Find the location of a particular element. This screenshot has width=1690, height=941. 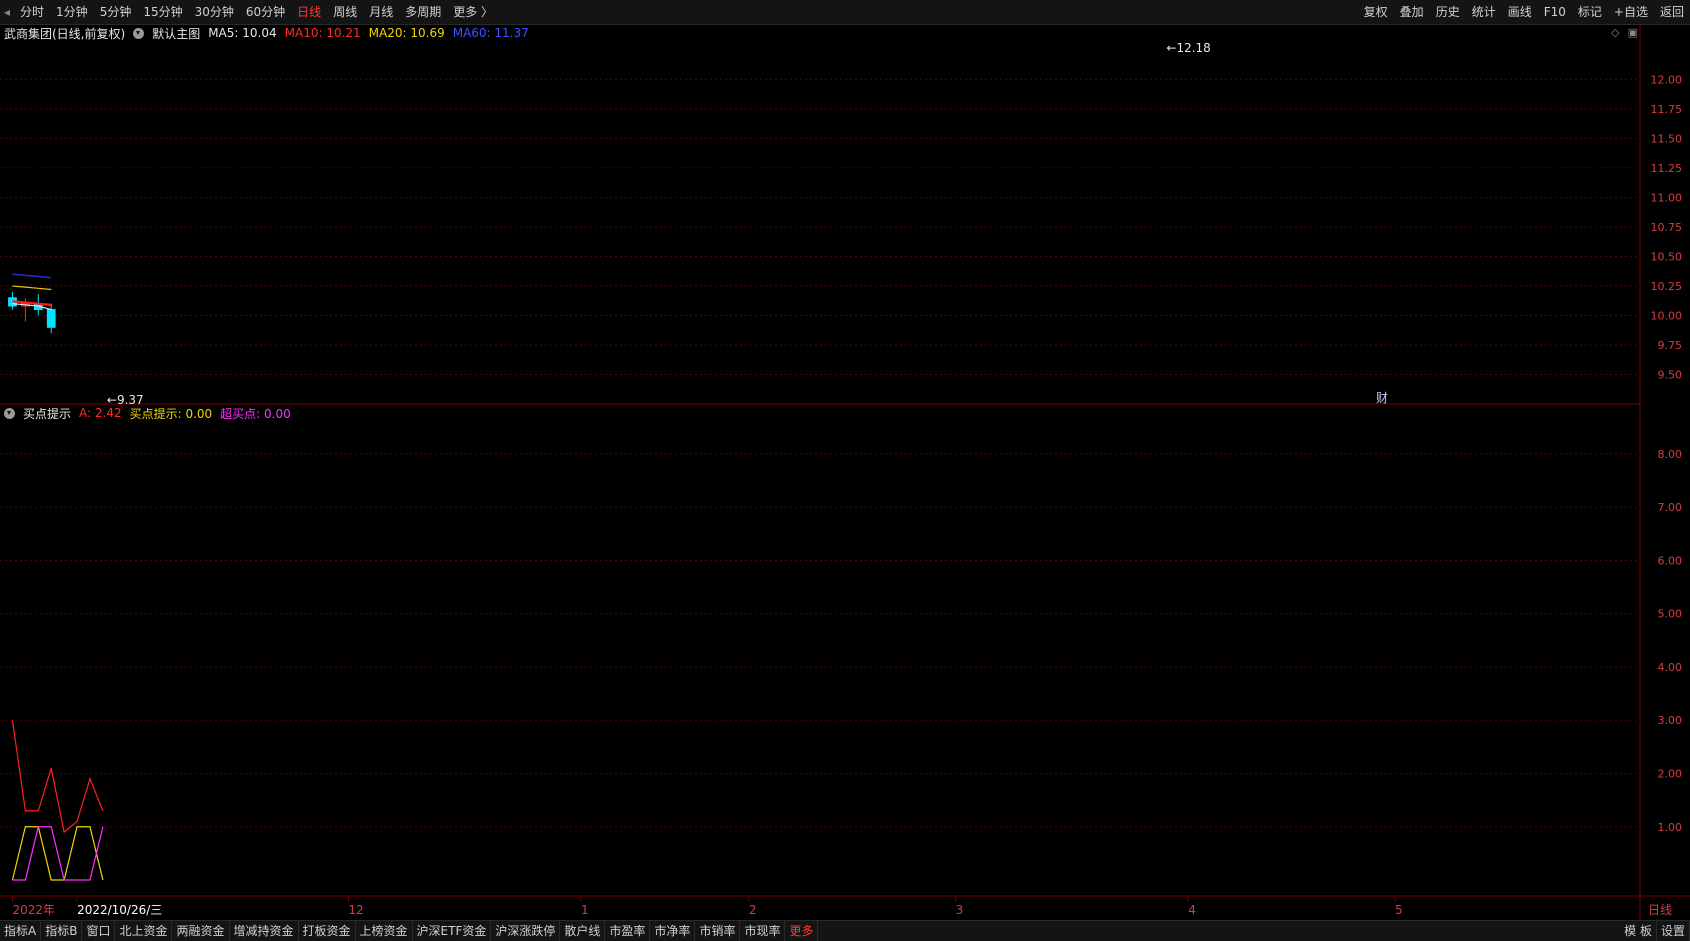

period-tabs: ◂ 分时 1分钟 5分钟 15分钟 30分钟 60分钟 日线 周线 月线 多周期 更多 〉 is located at coordinates (249, 12).